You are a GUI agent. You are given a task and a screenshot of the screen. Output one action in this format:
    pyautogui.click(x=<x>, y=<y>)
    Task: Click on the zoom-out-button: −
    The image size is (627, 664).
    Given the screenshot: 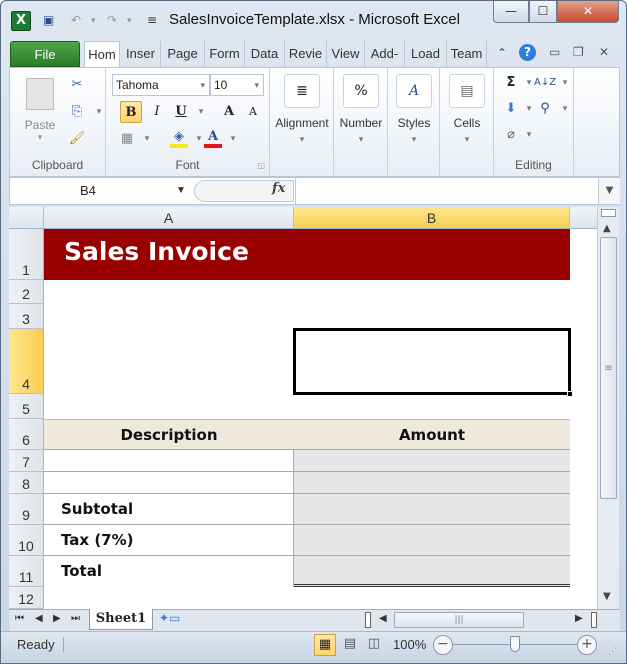 What is the action you would take?
    pyautogui.click(x=443, y=645)
    